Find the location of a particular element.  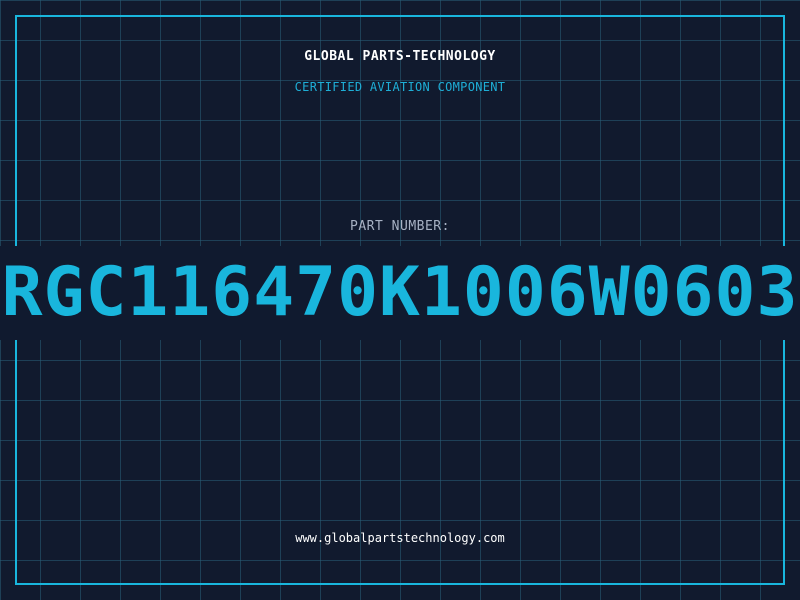

company-name: GLOBAL PARTS-TECHNOLOGY is located at coordinates (400, 56).